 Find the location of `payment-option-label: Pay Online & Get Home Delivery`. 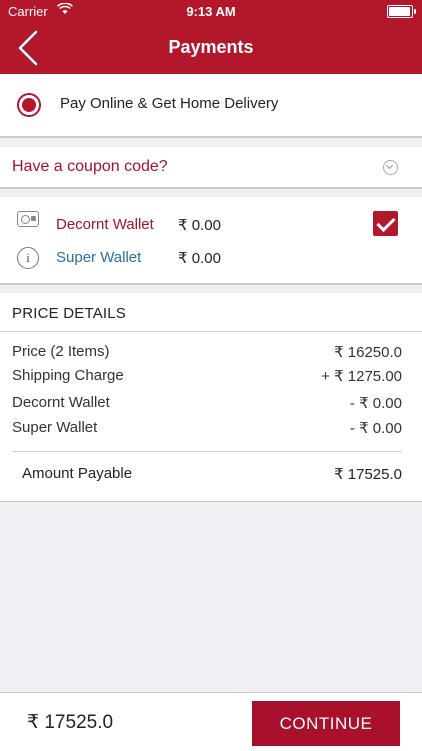

payment-option-label: Pay Online & Get Home Delivery is located at coordinates (169, 103).